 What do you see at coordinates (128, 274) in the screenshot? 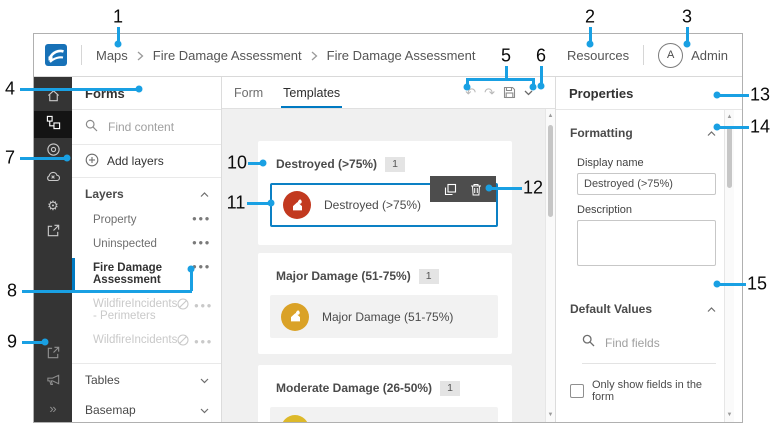
I see `layer-name: Fire Damage Assessment` at bounding box center [128, 274].